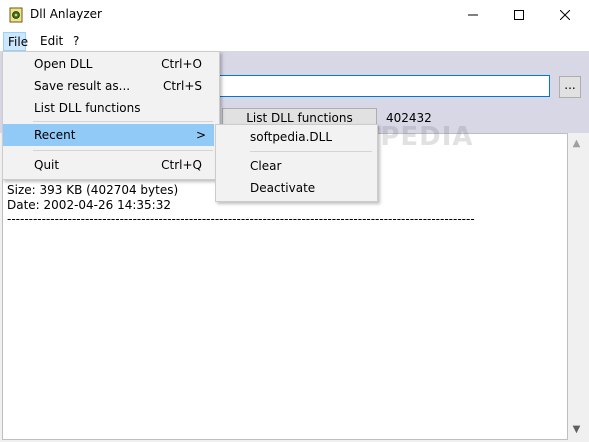 This screenshot has width=589, height=442. Describe the element at coordinates (55, 135) in the screenshot. I see `menu-item-label: Recent` at that location.